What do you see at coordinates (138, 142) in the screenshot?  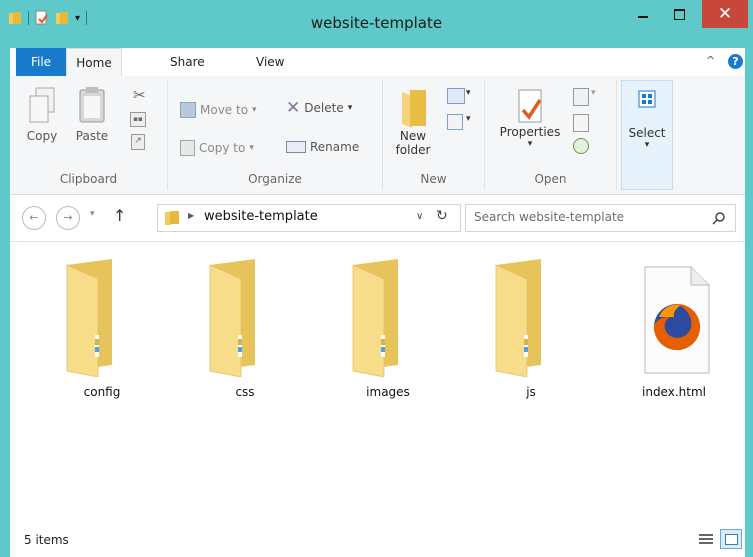 I see `paste-shortcut-icon: ↗` at bounding box center [138, 142].